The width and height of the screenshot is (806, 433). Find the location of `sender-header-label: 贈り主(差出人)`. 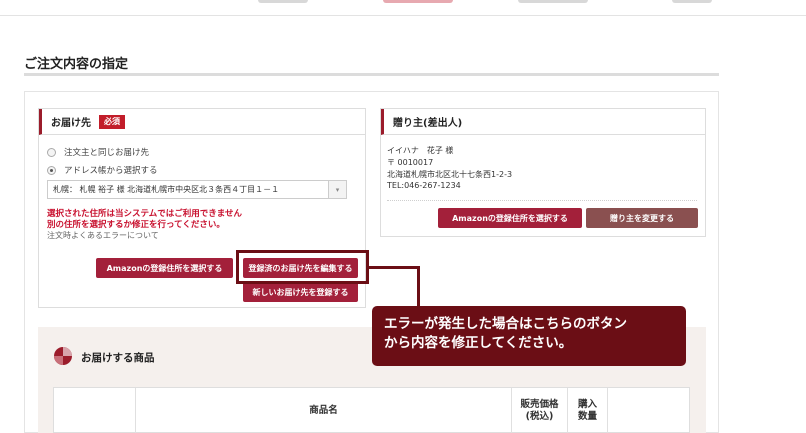

sender-header-label: 贈り主(差出人) is located at coordinates (428, 123).